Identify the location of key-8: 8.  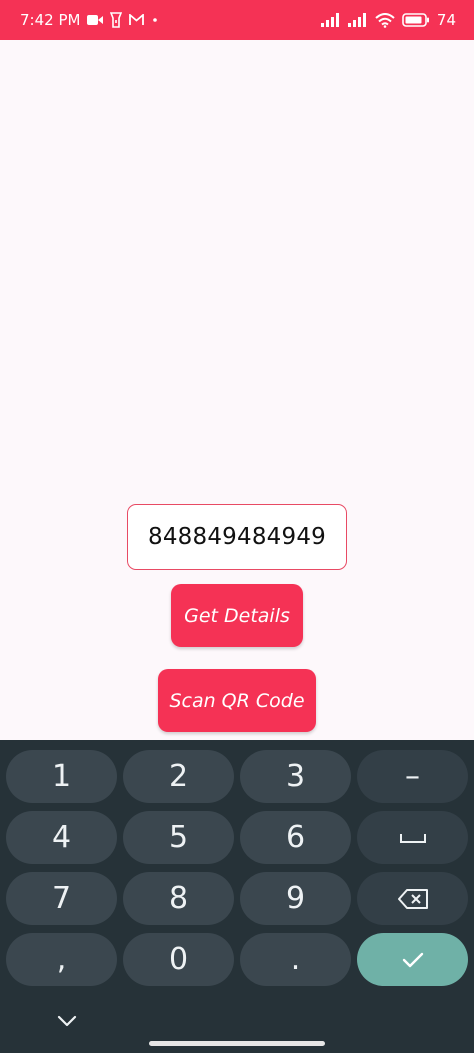
(178, 898).